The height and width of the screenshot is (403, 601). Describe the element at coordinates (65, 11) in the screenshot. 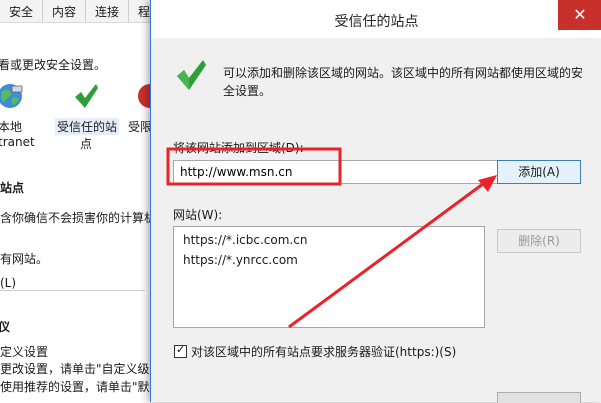

I see `tab-content: 内容` at that location.